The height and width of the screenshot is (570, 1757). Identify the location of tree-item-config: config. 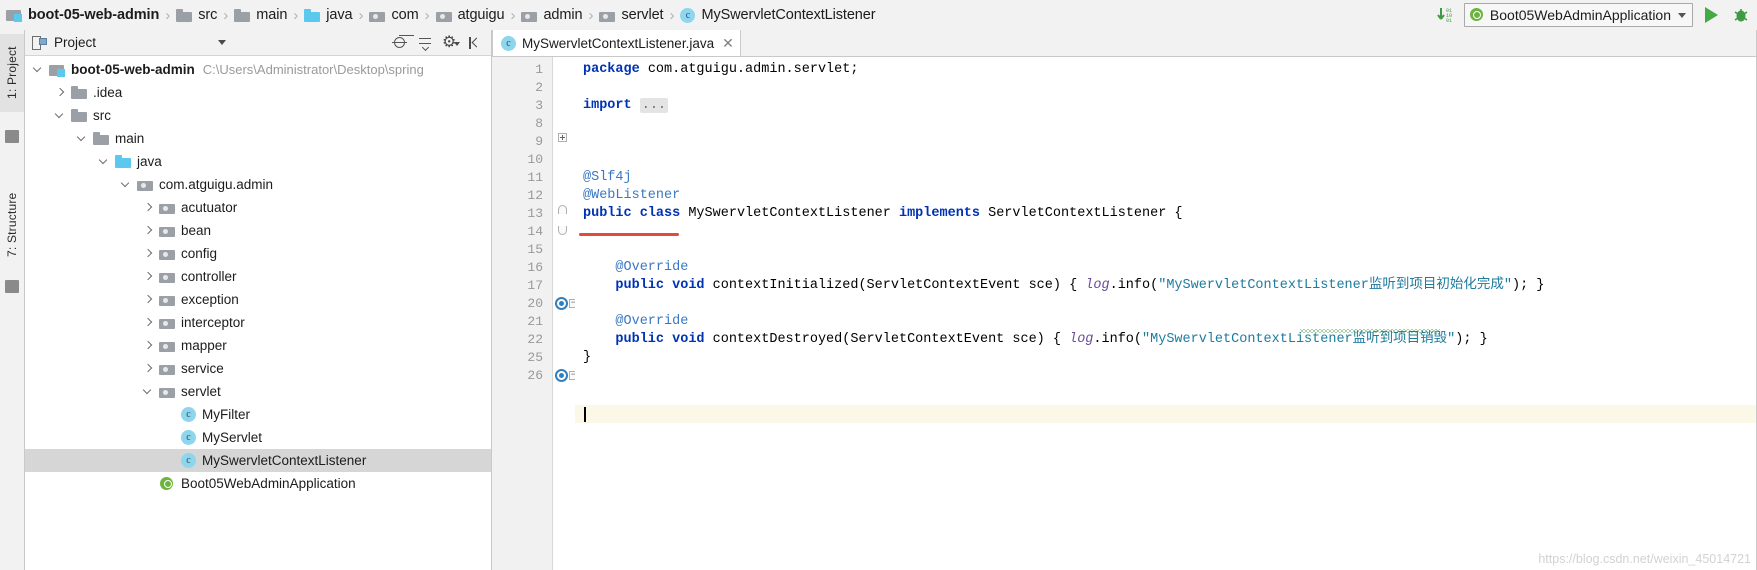
(258, 253).